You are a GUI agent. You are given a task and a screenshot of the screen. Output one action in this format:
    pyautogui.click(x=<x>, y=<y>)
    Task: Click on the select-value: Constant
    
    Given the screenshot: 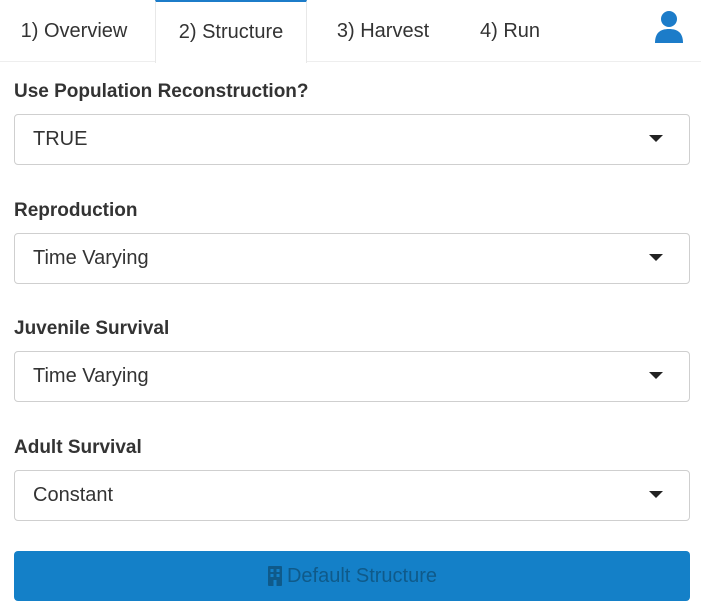 What is the action you would take?
    pyautogui.click(x=73, y=495)
    